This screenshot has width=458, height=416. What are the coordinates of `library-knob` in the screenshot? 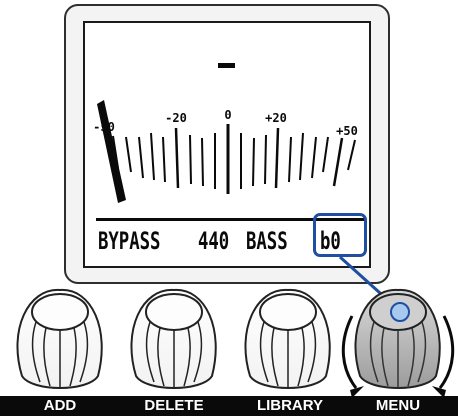 It's located at (287, 338).